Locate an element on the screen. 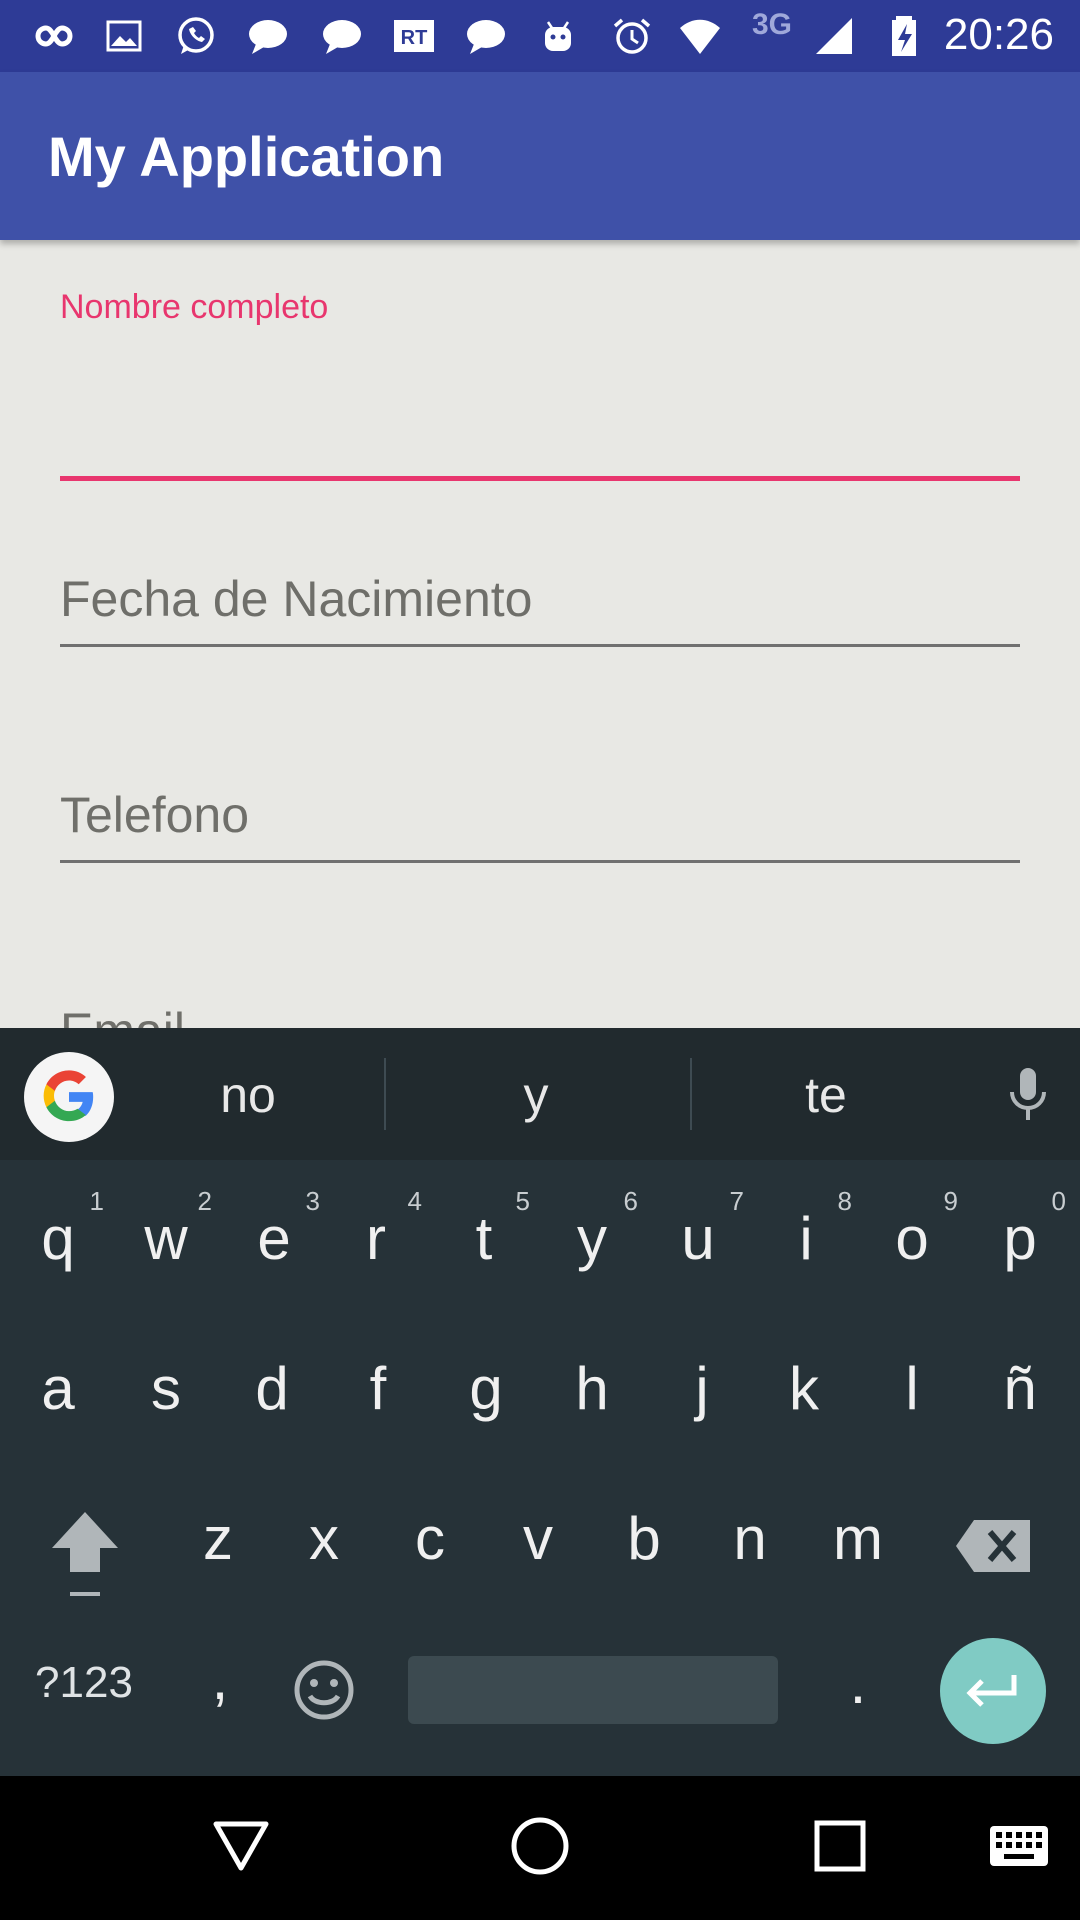  key-j: j is located at coordinates (702, 1388).